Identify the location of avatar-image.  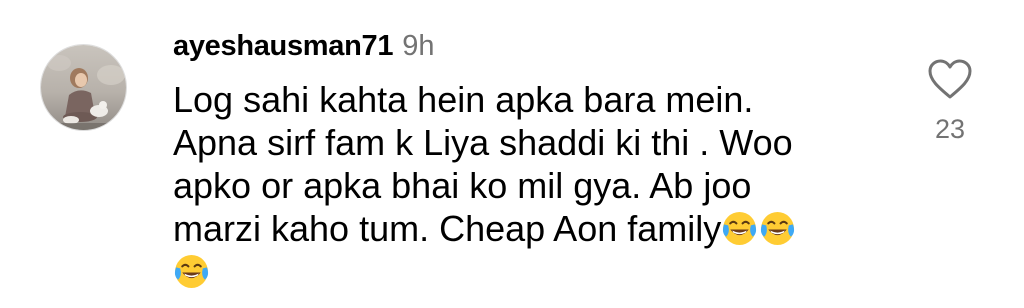
(83, 87).